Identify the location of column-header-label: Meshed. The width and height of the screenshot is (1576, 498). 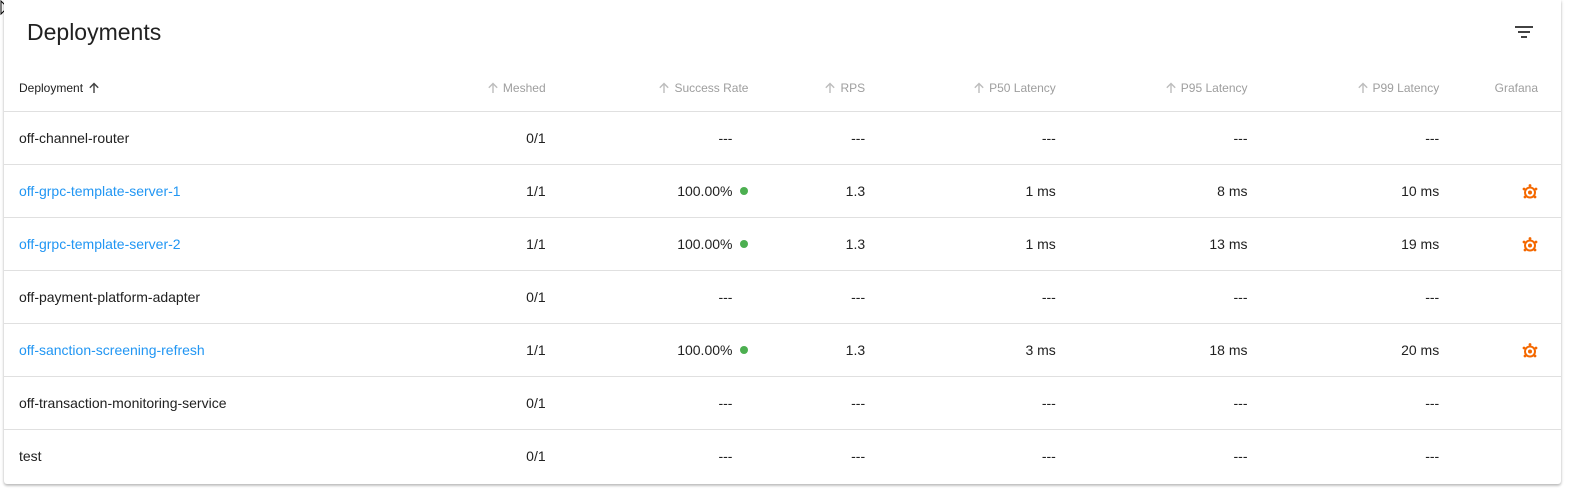
(524, 87).